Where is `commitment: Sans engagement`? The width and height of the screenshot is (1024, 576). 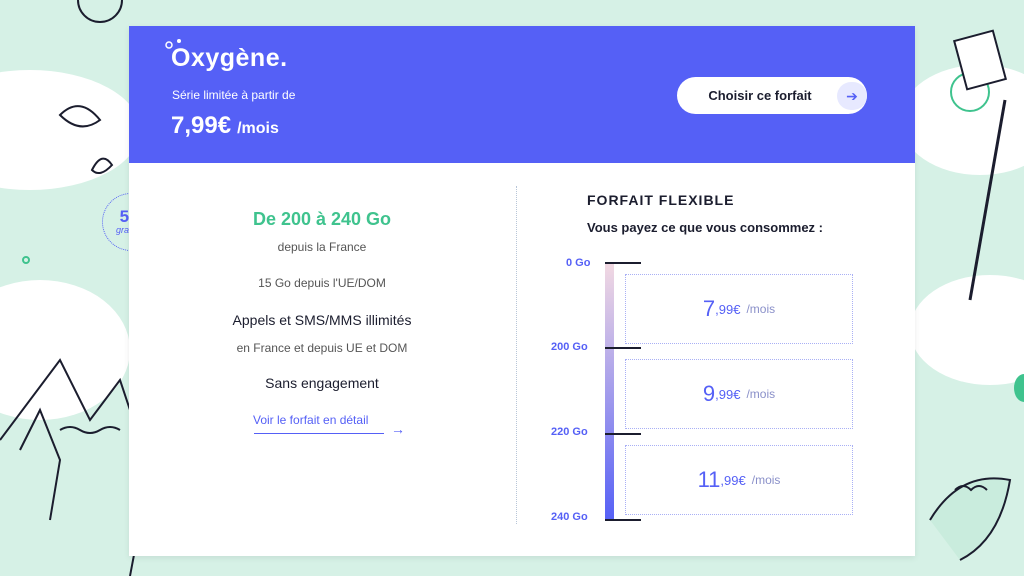
commitment: Sans engagement is located at coordinates (322, 383).